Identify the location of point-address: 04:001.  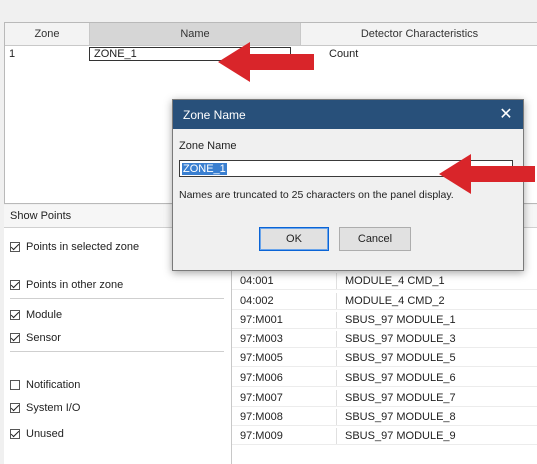
(284, 281).